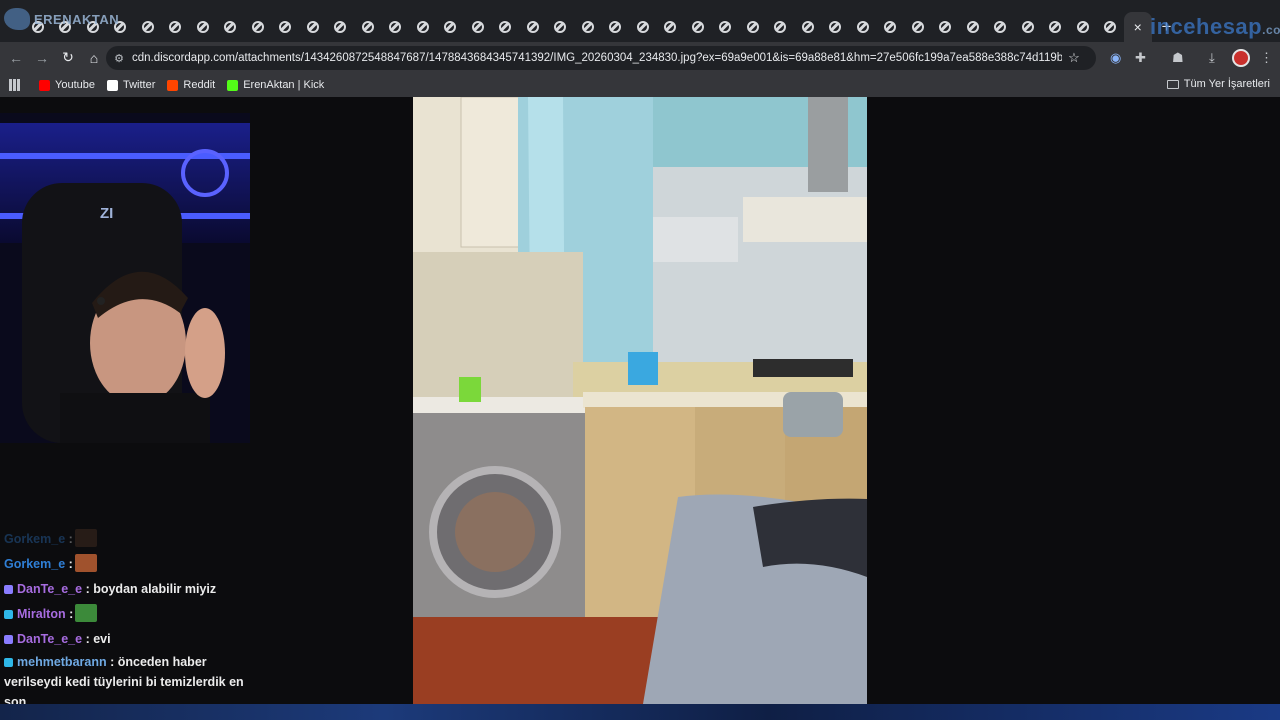 This screenshot has width=1280, height=720. What do you see at coordinates (1241, 58) in the screenshot?
I see `profile-avatar` at bounding box center [1241, 58].